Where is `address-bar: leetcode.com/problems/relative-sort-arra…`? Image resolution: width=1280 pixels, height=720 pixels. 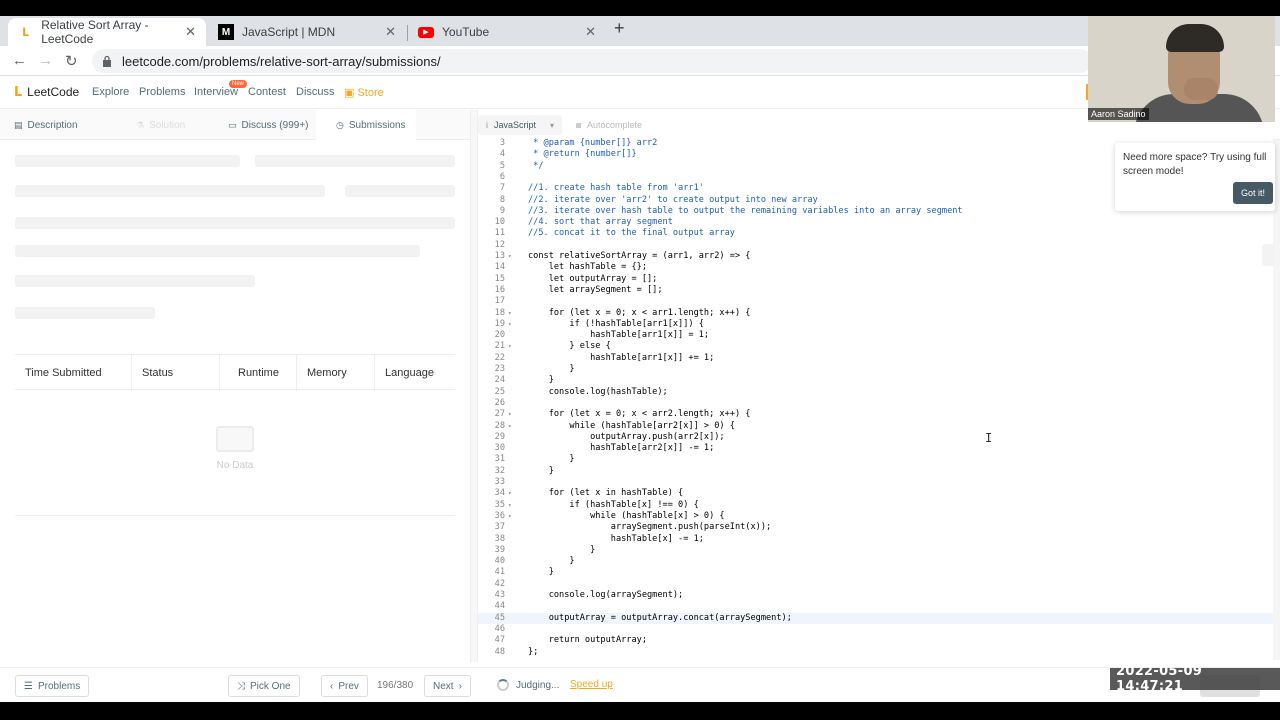
address-bar: leetcode.com/problems/relative-sort-arra… is located at coordinates (592, 61).